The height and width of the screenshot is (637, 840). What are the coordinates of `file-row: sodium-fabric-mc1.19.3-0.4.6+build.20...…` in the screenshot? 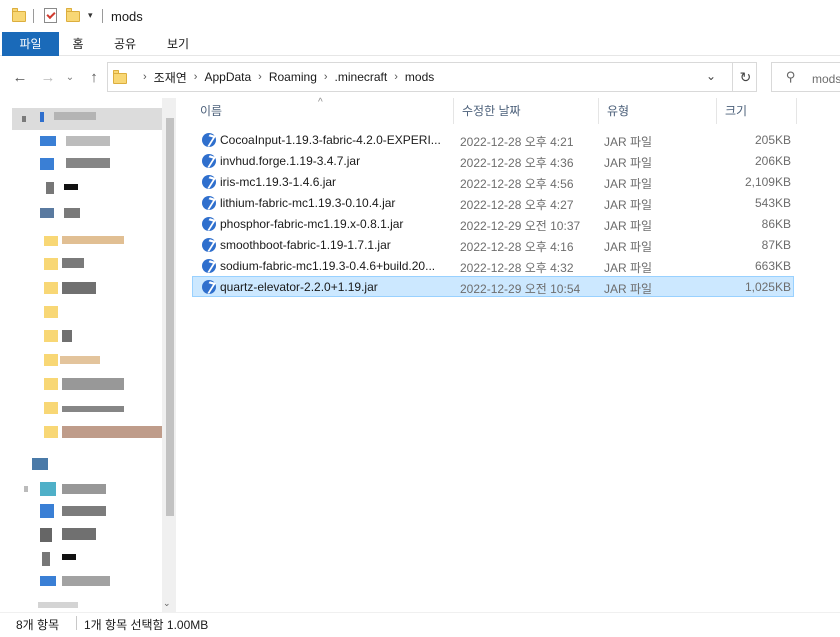 It's located at (493, 265).